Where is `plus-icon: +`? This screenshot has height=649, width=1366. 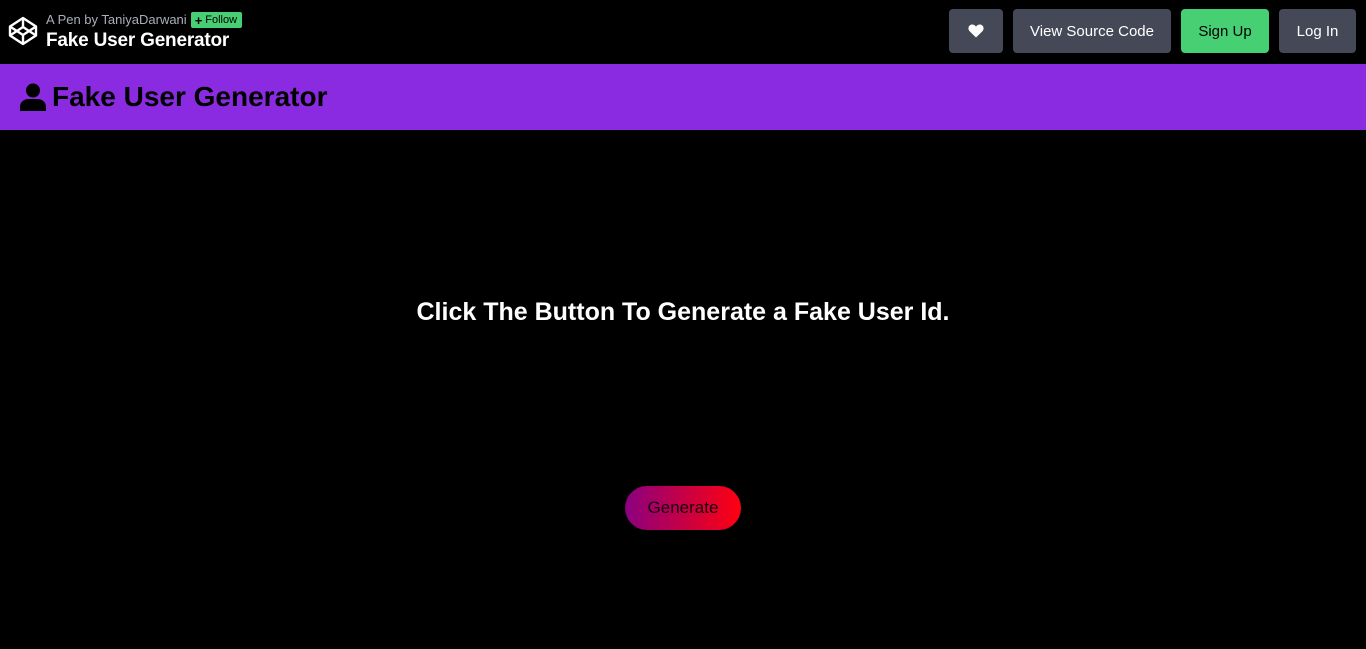
plus-icon: + is located at coordinates (198, 20).